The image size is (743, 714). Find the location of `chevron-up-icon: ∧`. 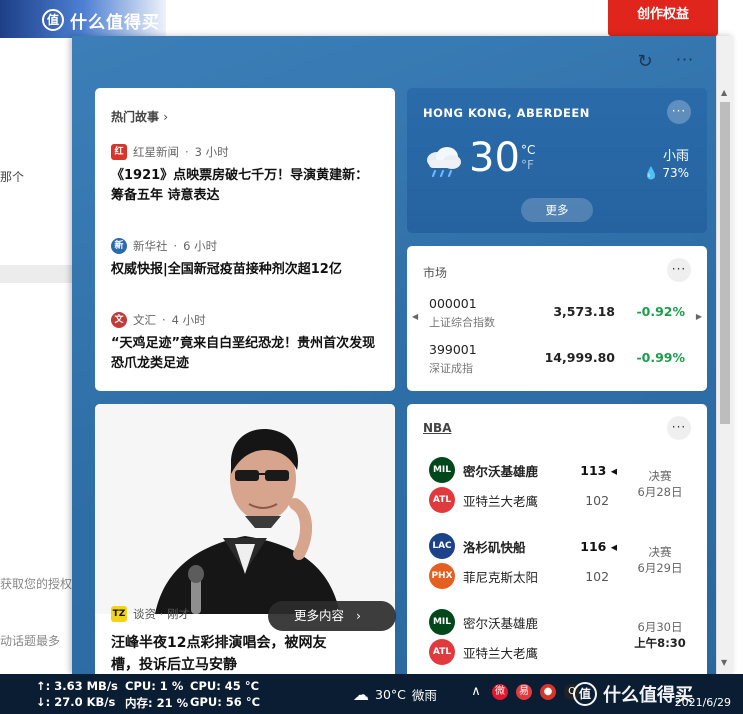

chevron-up-icon: ∧ is located at coordinates (476, 692).